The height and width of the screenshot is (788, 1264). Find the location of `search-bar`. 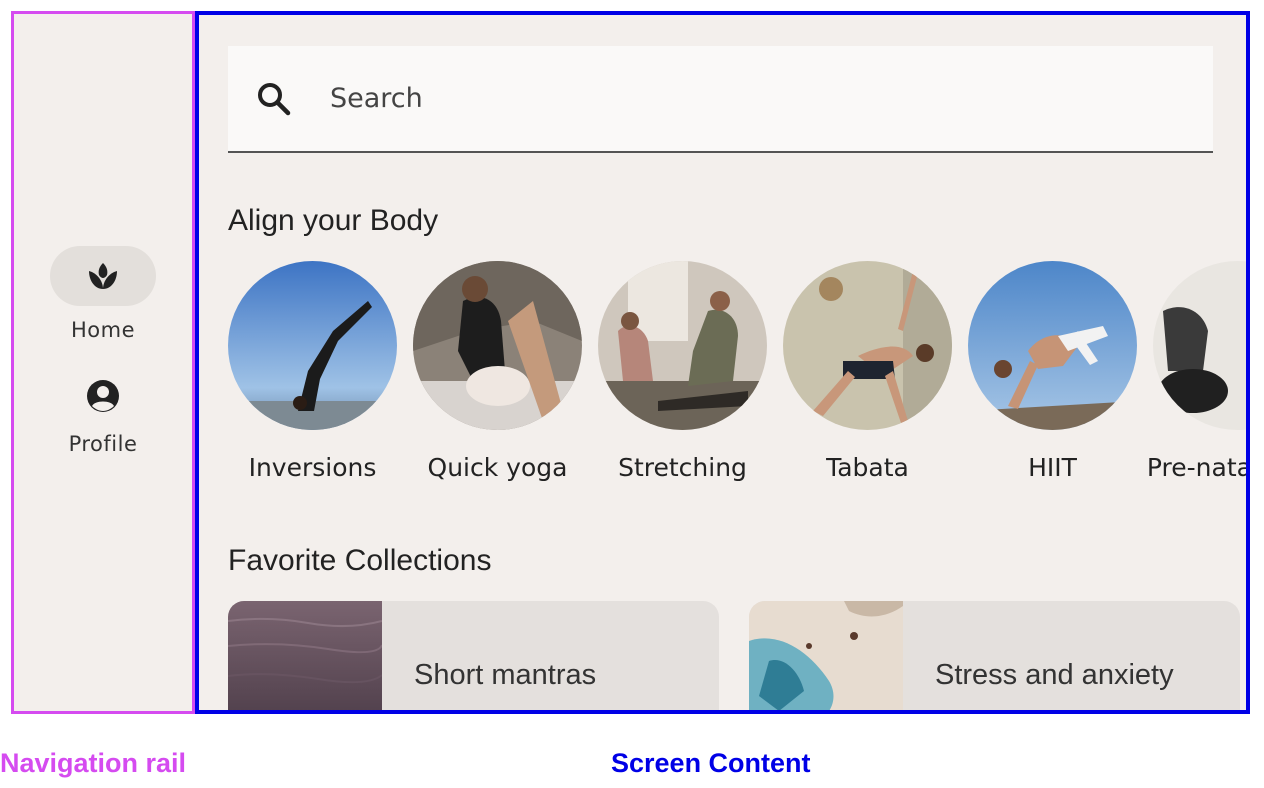

search-bar is located at coordinates (720, 99).